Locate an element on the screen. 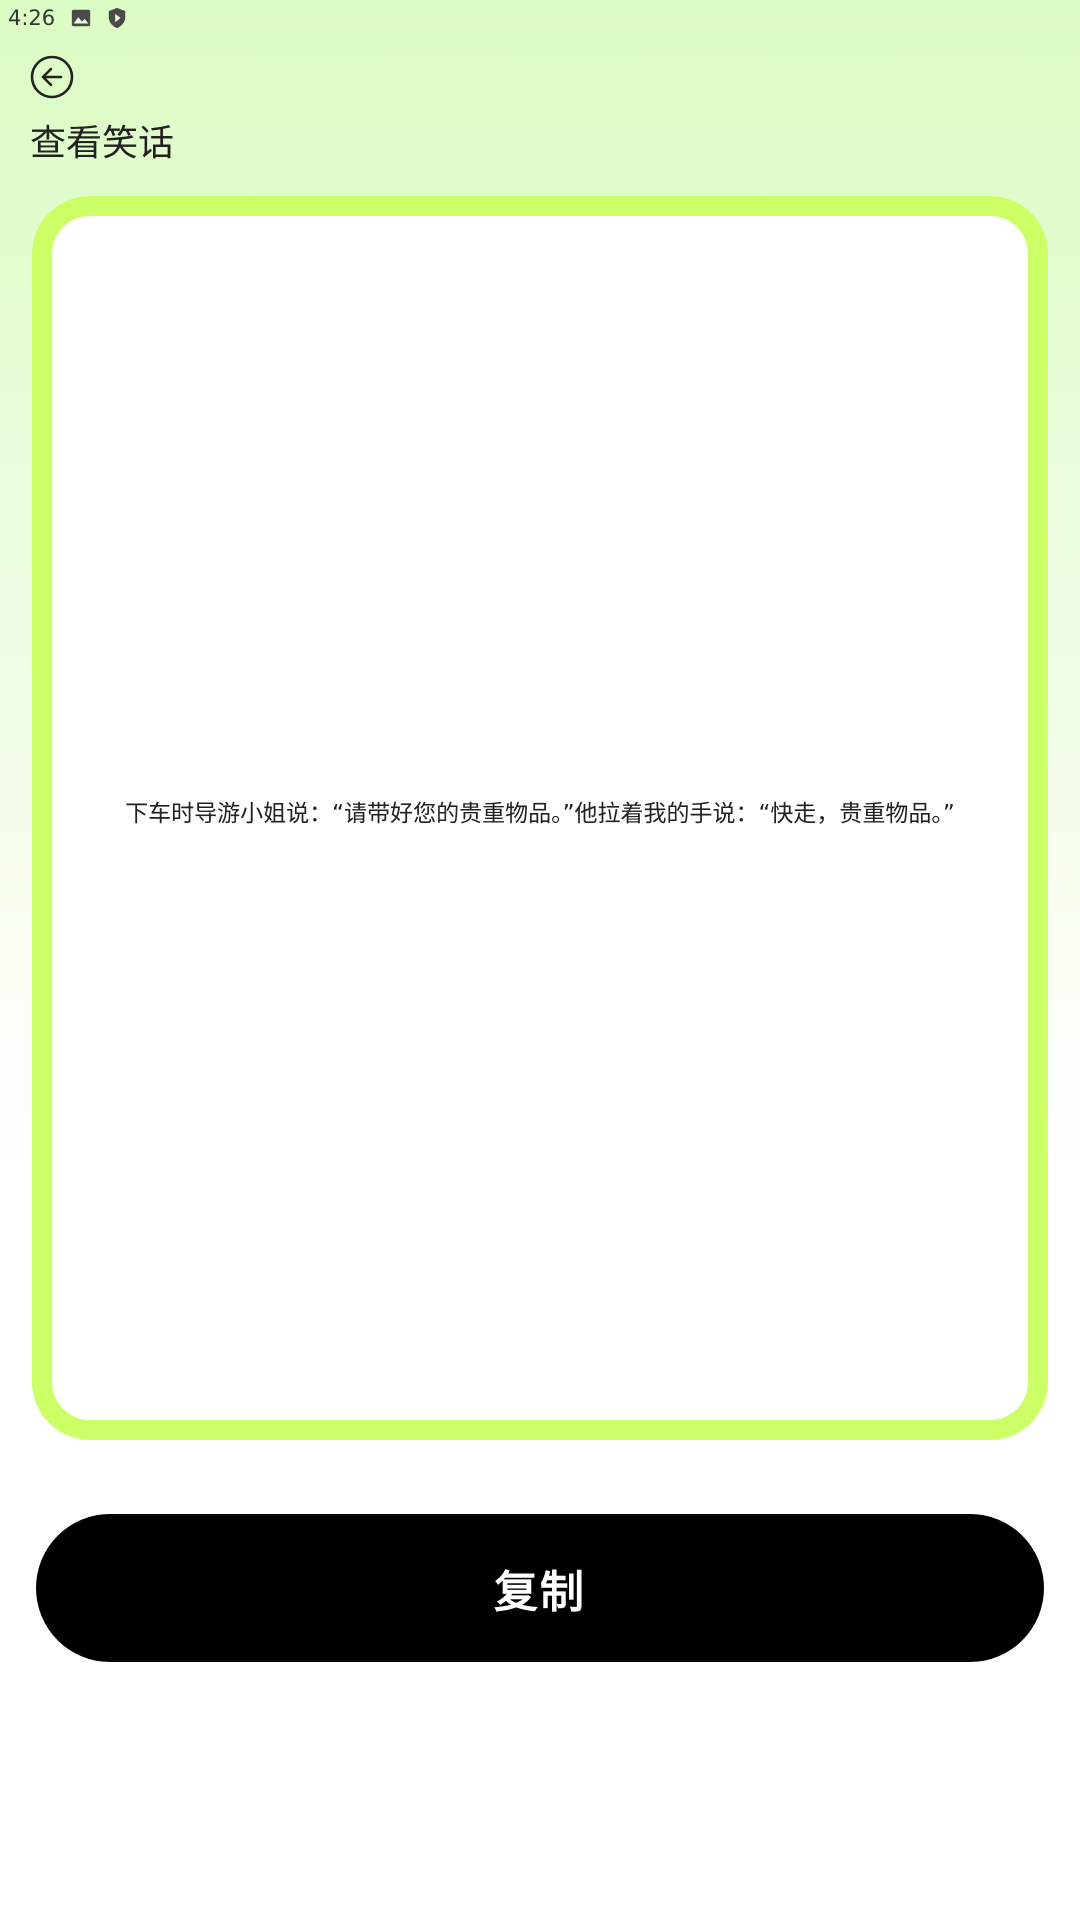  image-icon is located at coordinates (81, 18).